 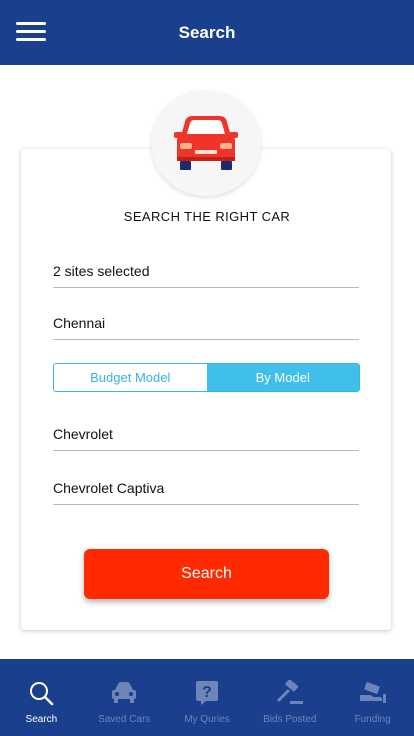 What do you see at coordinates (290, 693) in the screenshot?
I see `gavel-icon` at bounding box center [290, 693].